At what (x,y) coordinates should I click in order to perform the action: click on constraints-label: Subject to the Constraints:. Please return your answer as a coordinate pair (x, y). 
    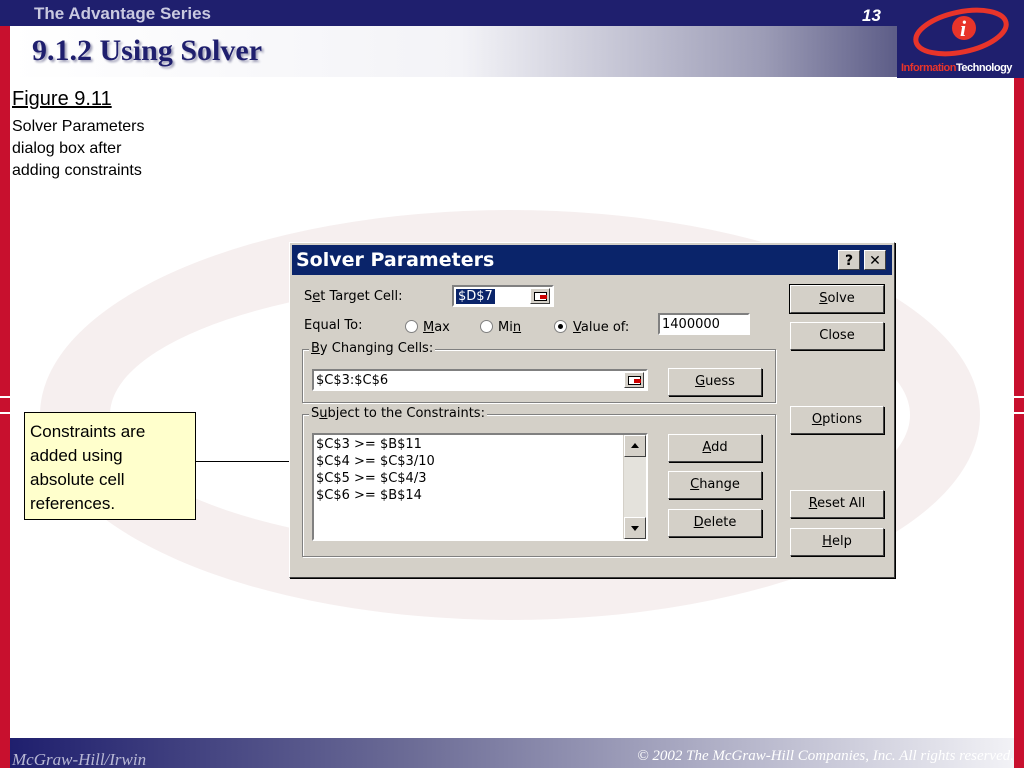
    Looking at the image, I should click on (398, 413).